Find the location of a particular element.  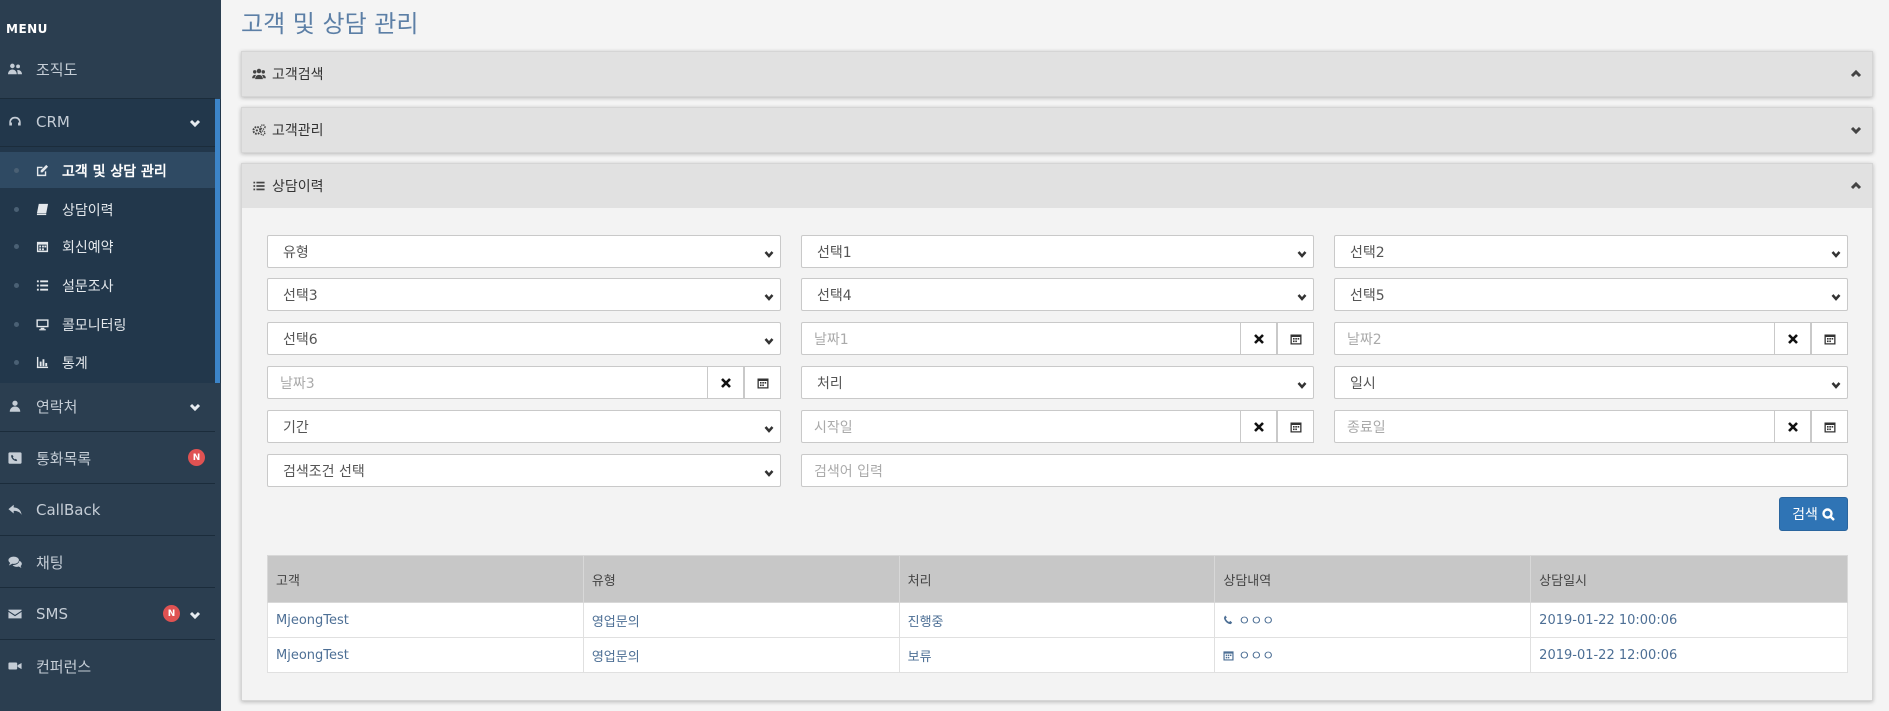

sidebar-item-sms: SMS N is located at coordinates (110, 614).